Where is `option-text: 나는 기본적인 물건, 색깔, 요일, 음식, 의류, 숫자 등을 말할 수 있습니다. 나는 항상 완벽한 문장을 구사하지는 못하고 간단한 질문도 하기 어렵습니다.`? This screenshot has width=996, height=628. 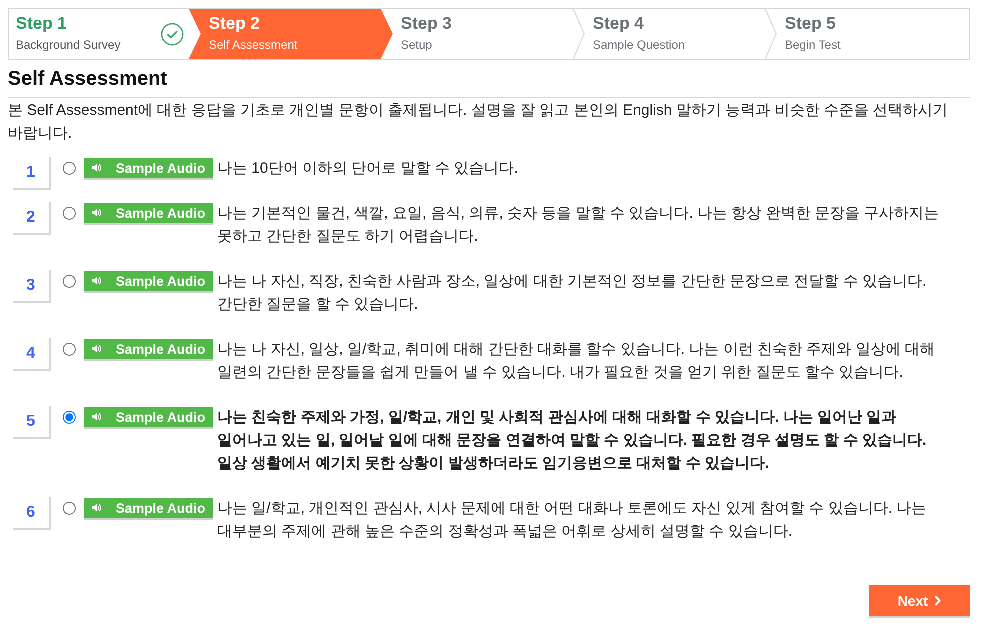
option-text: 나는 기본적인 물건, 색깔, 요일, 음식, 의류, 숫자 등을 말할 수 있습니다. 나는 항상 완벽한 문장을 구사하지는 못하고 간단한 질문도 하기 어렵습니다. is located at coordinates (579, 225).